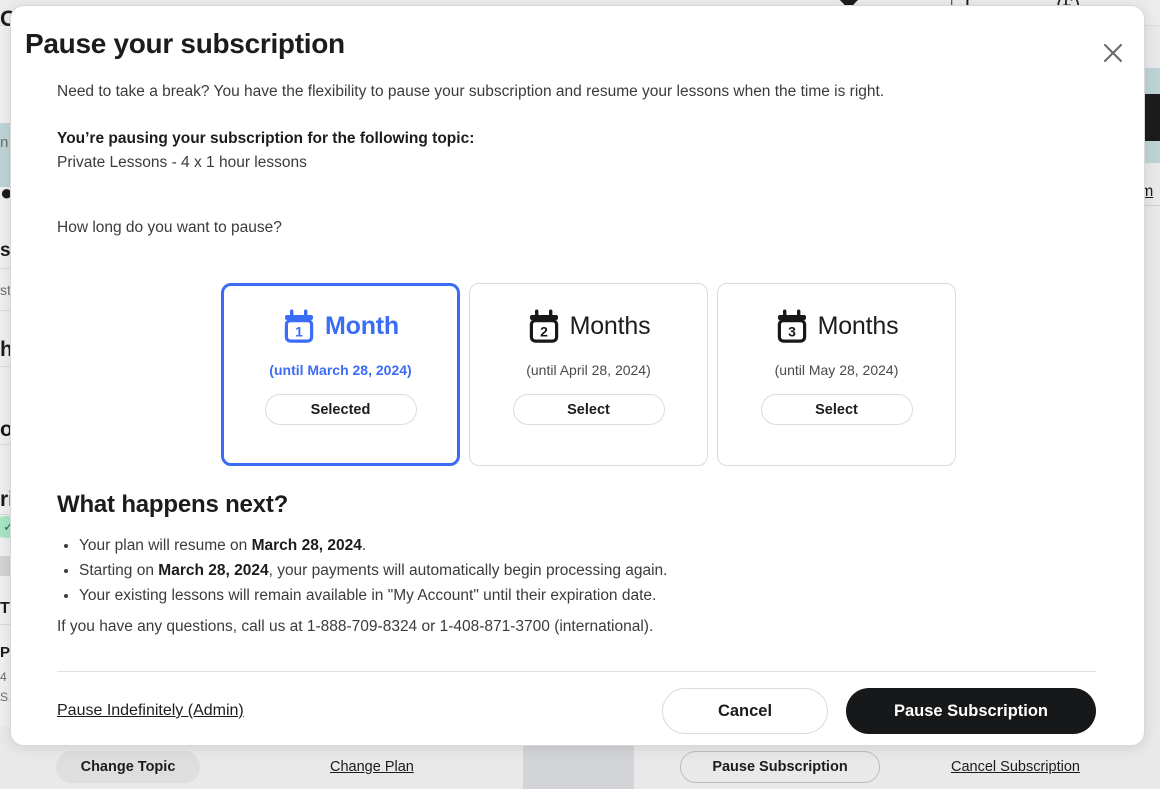 Image resolution: width=1160 pixels, height=789 pixels. I want to click on calendar-badge-number: 3, so click(792, 331).